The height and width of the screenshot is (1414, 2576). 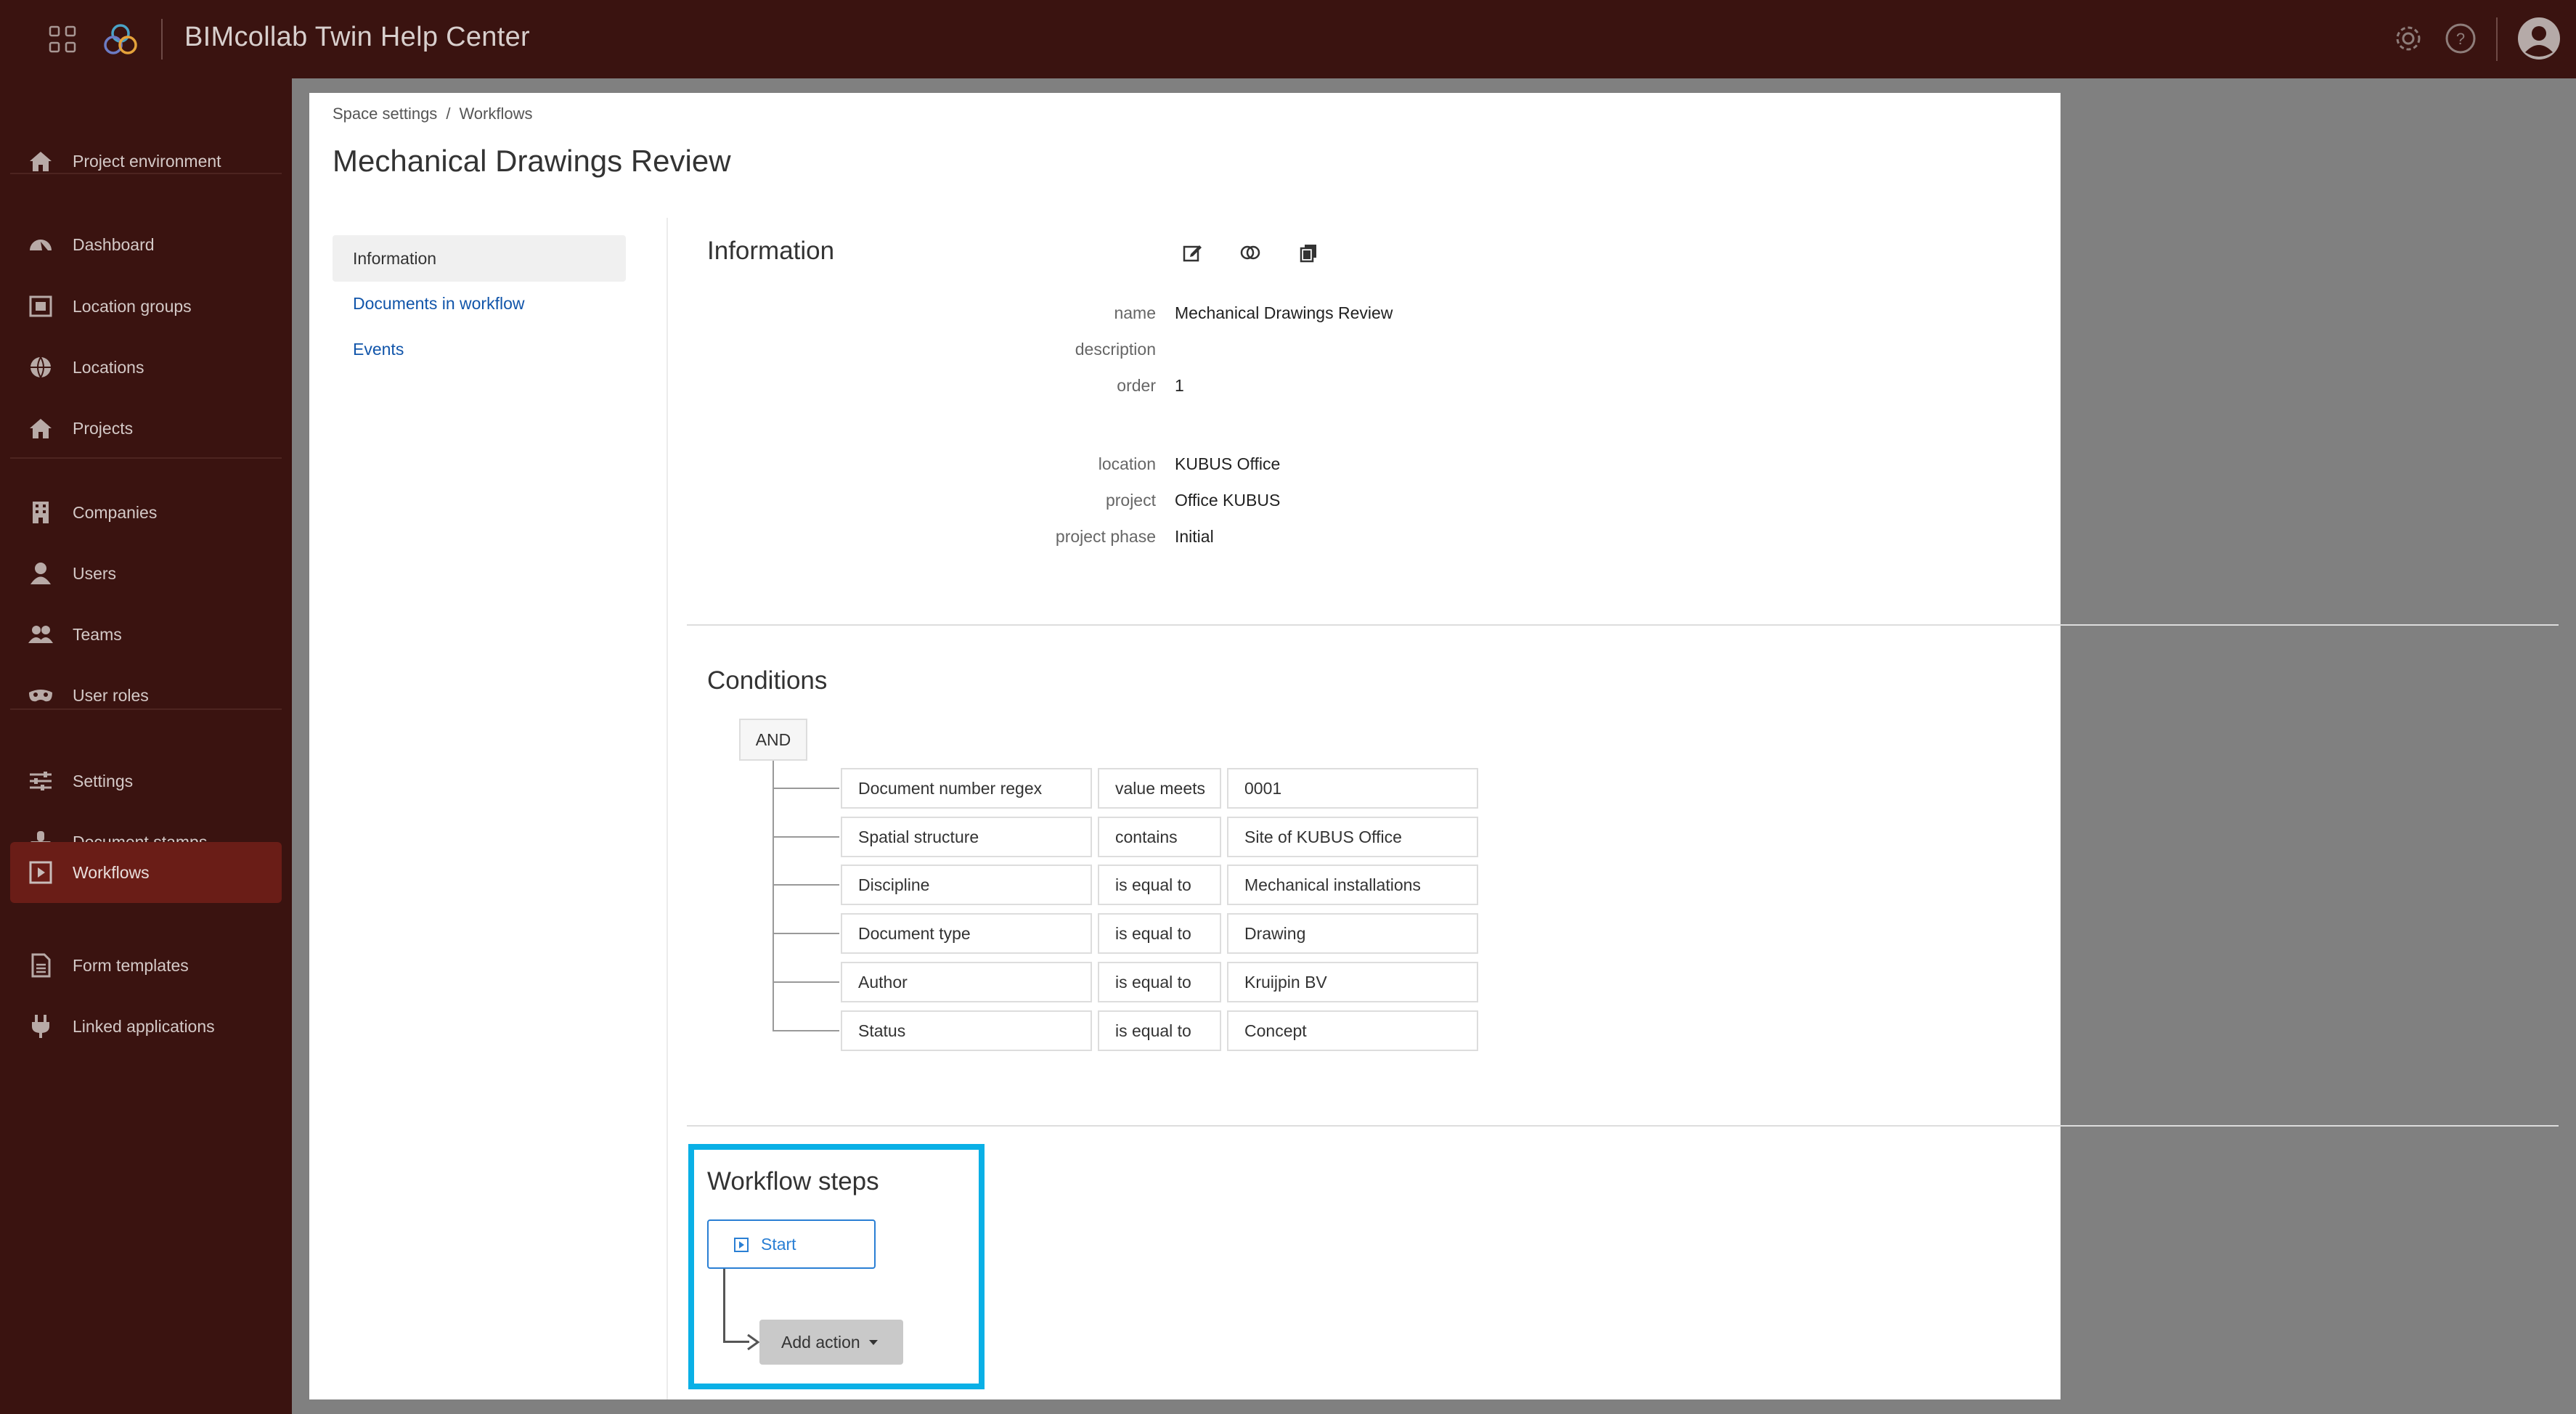 I want to click on field-value: 1, so click(x=1179, y=385).